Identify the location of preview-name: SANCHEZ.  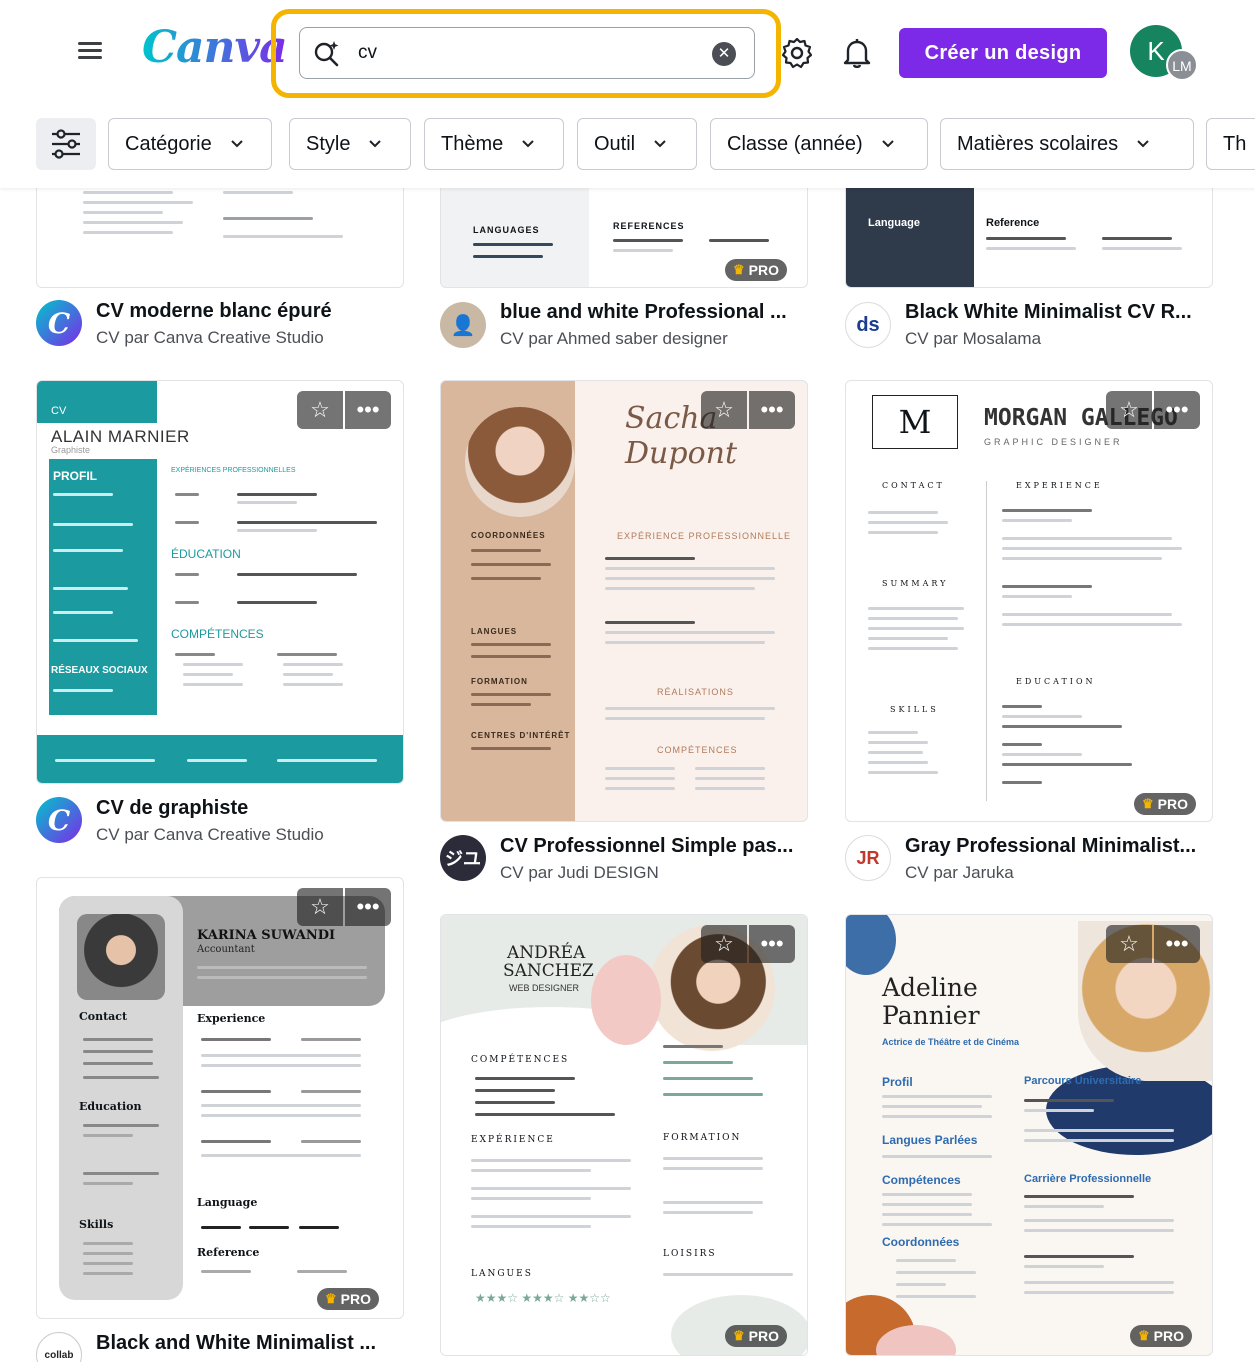
(548, 971).